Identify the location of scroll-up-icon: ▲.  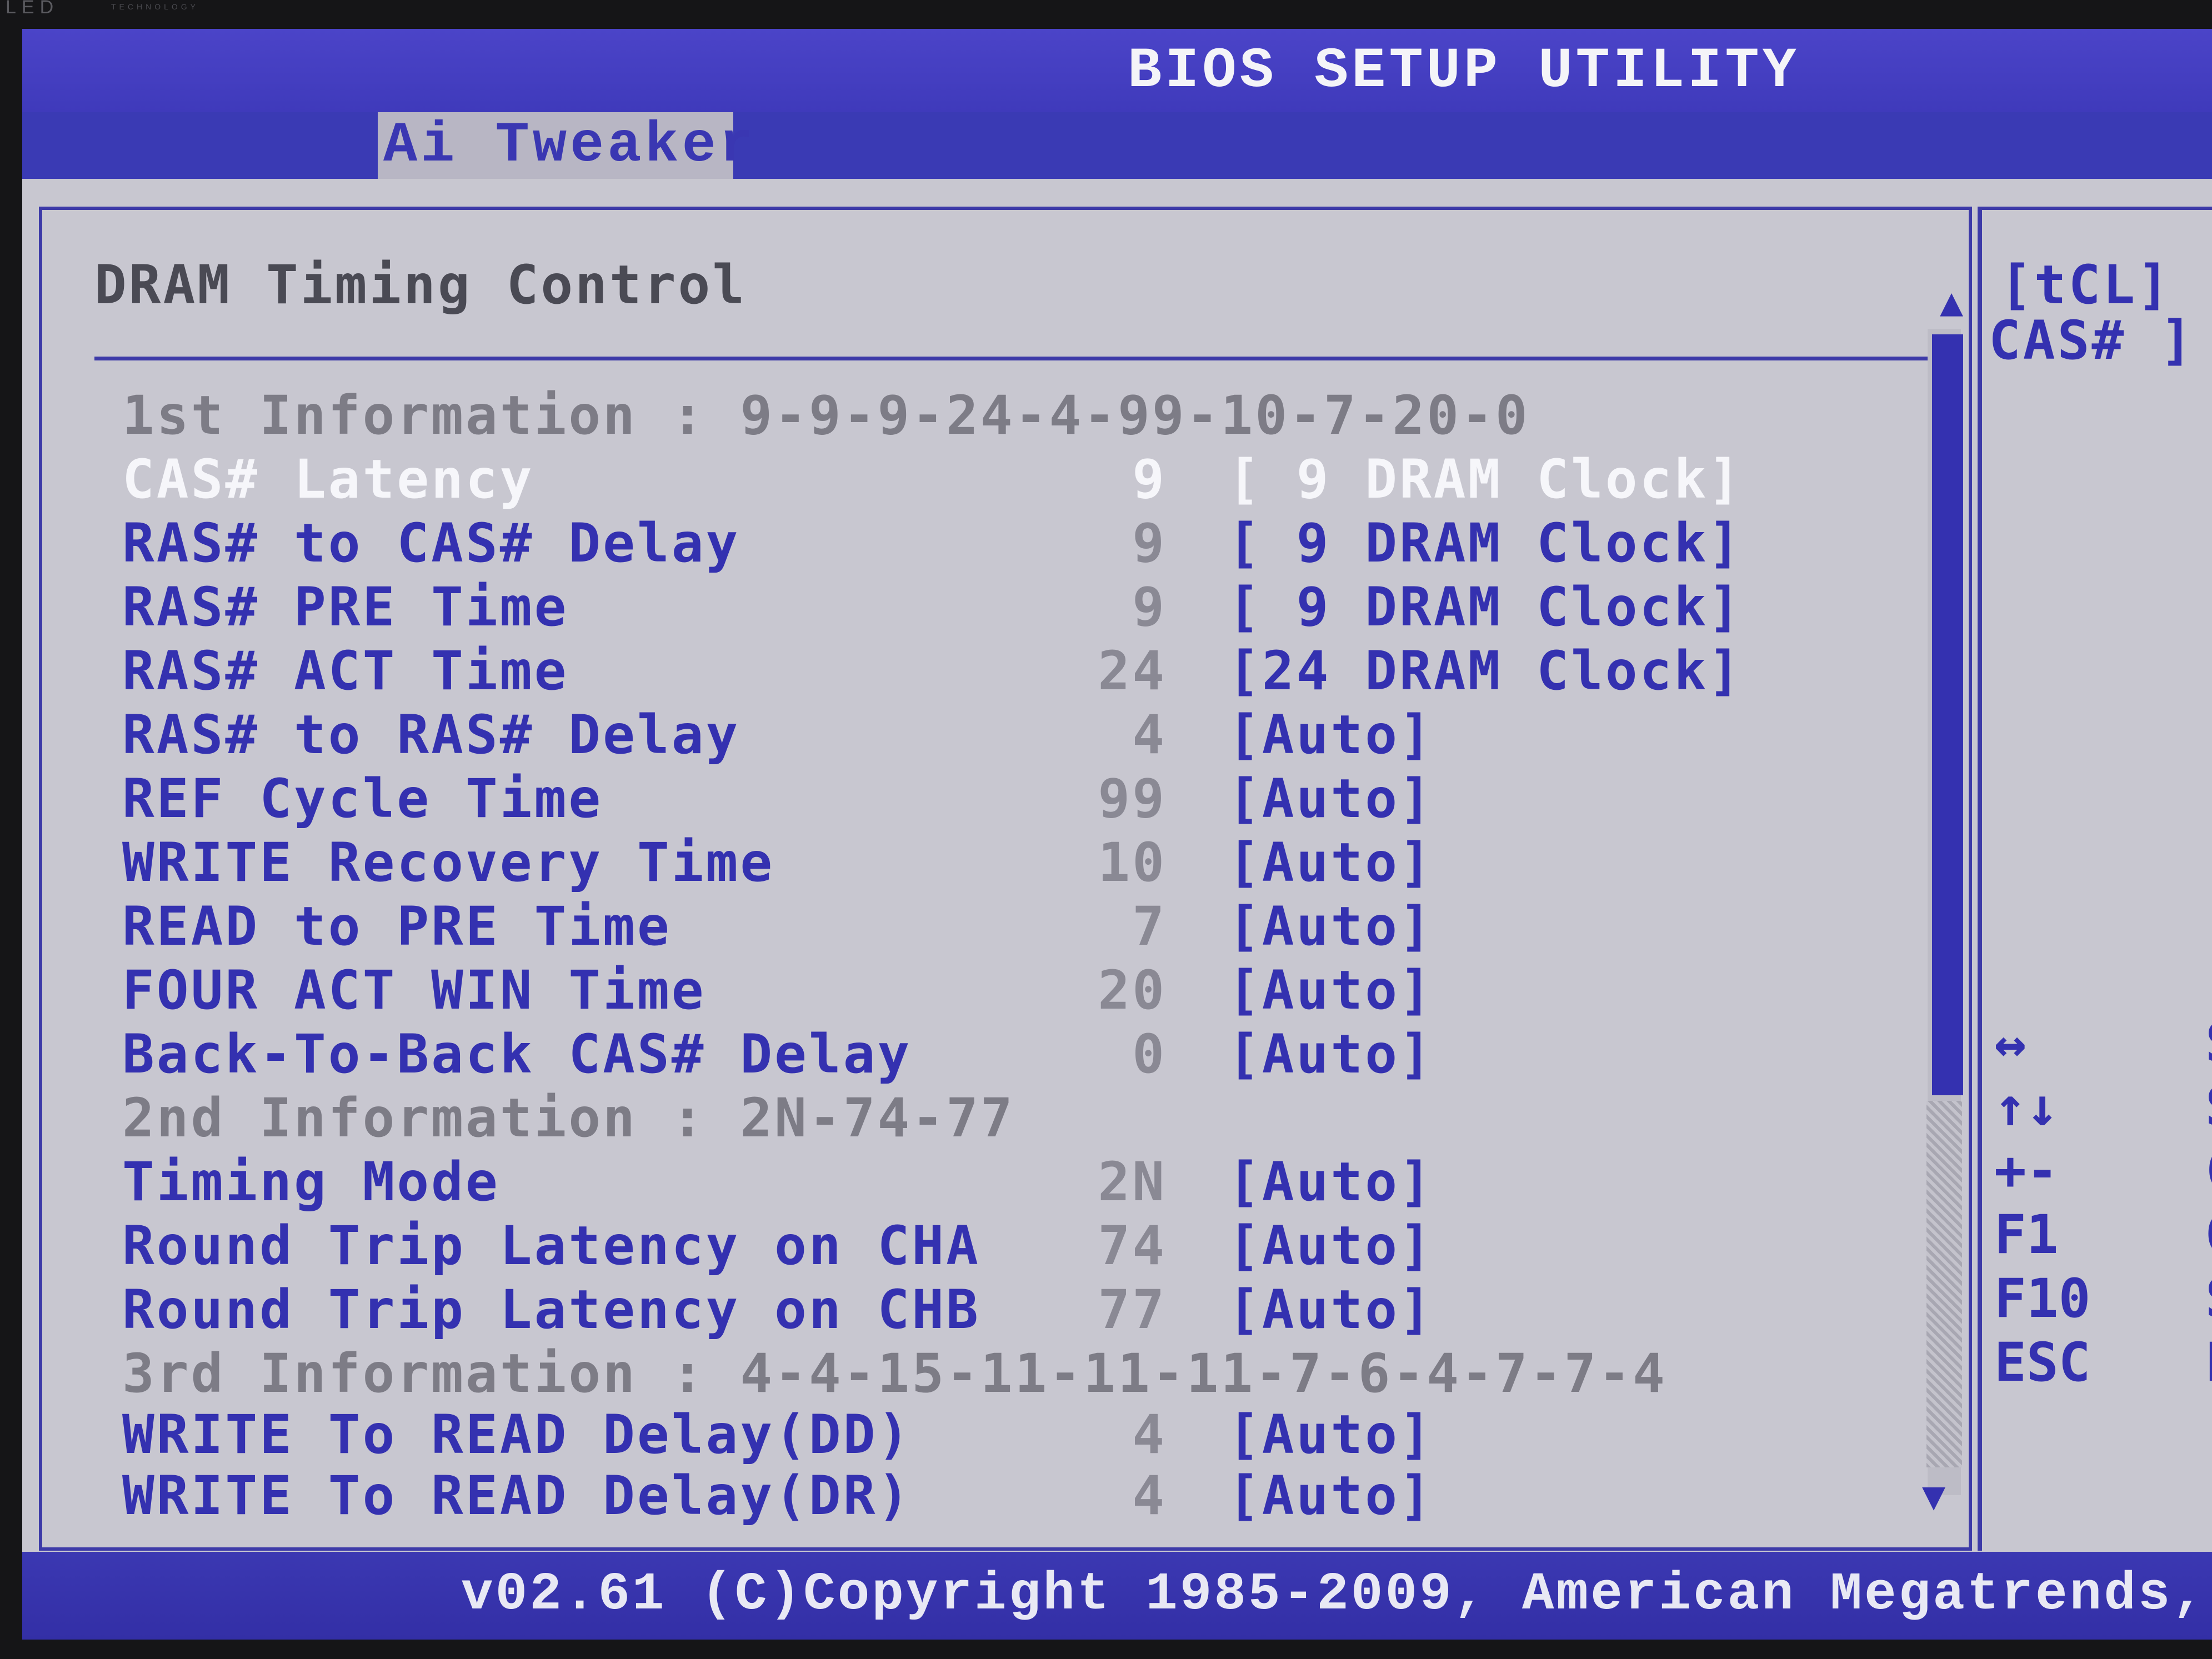
(1951, 301).